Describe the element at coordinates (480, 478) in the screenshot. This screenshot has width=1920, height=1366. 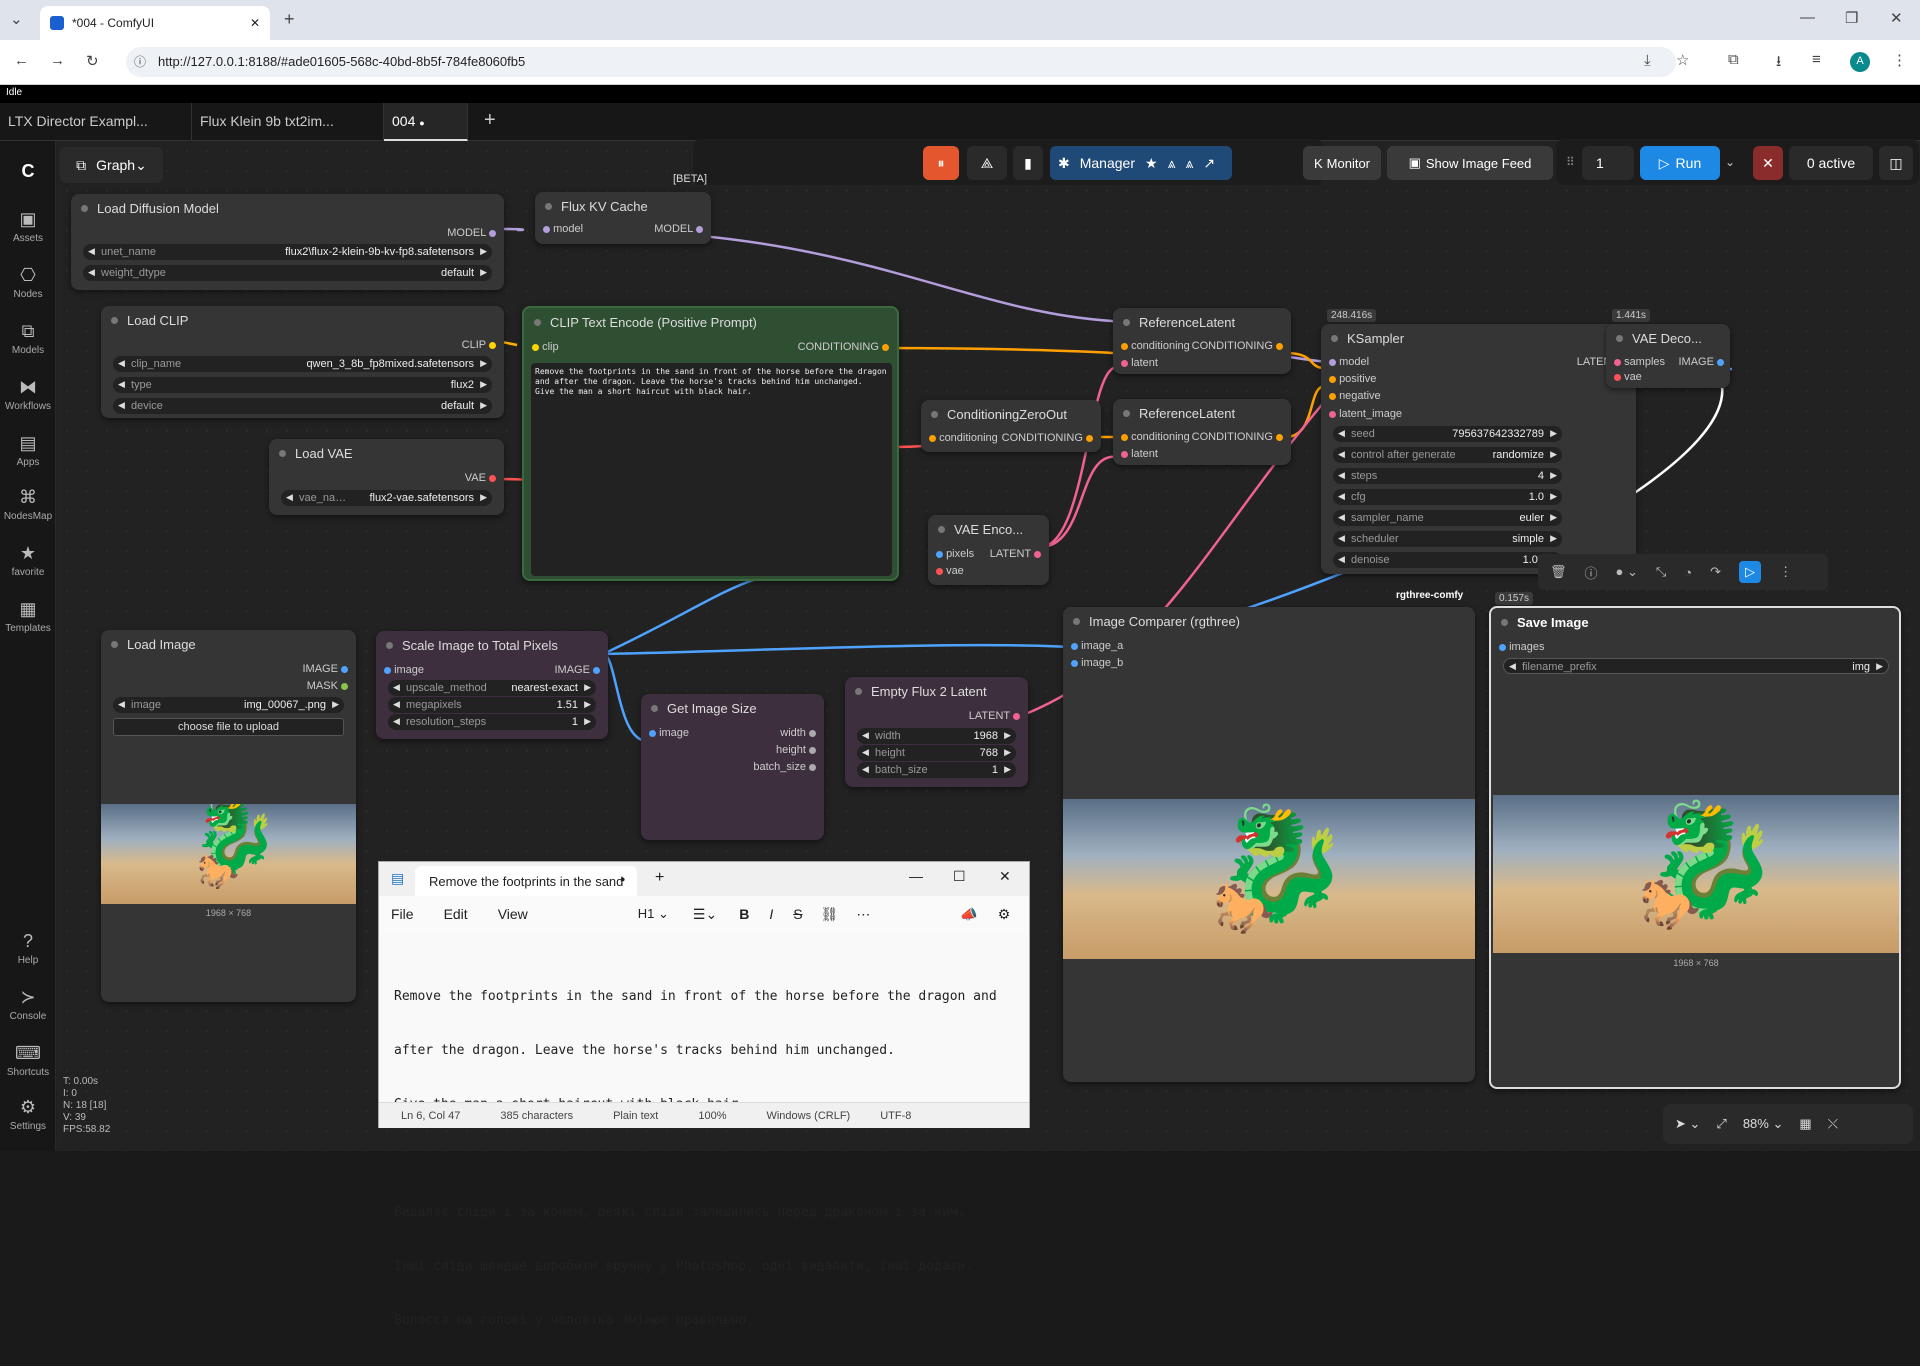
I see `output-vae: VAE` at that location.